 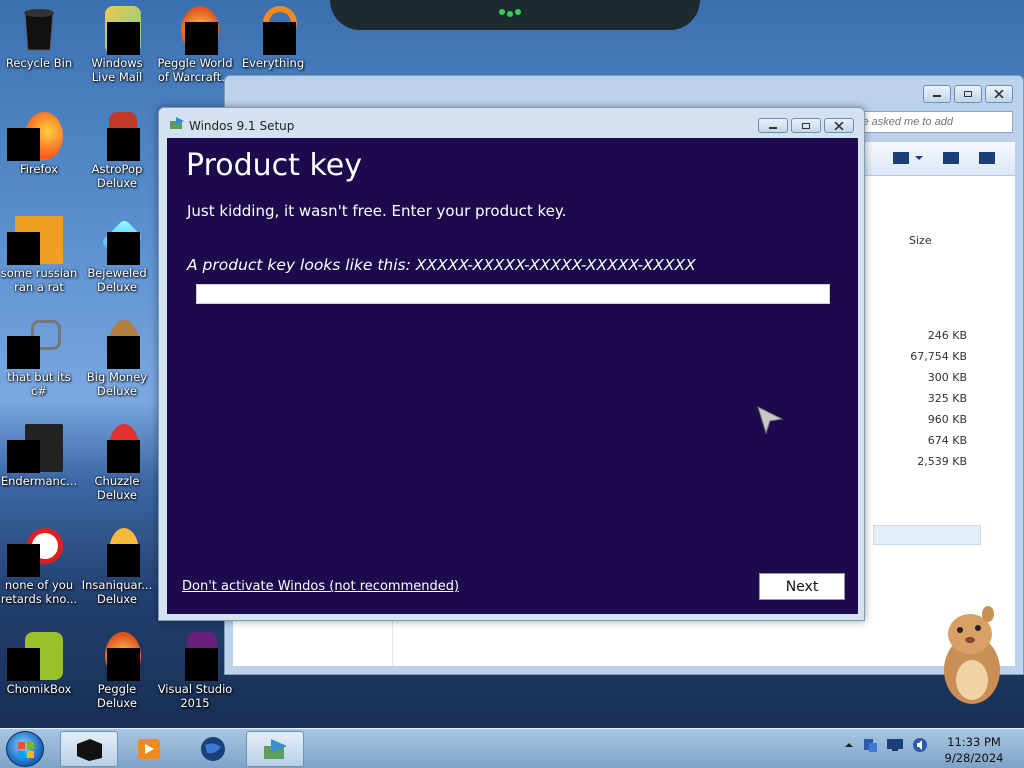 What do you see at coordinates (513, 294) in the screenshot?
I see `product-key-input` at bounding box center [513, 294].